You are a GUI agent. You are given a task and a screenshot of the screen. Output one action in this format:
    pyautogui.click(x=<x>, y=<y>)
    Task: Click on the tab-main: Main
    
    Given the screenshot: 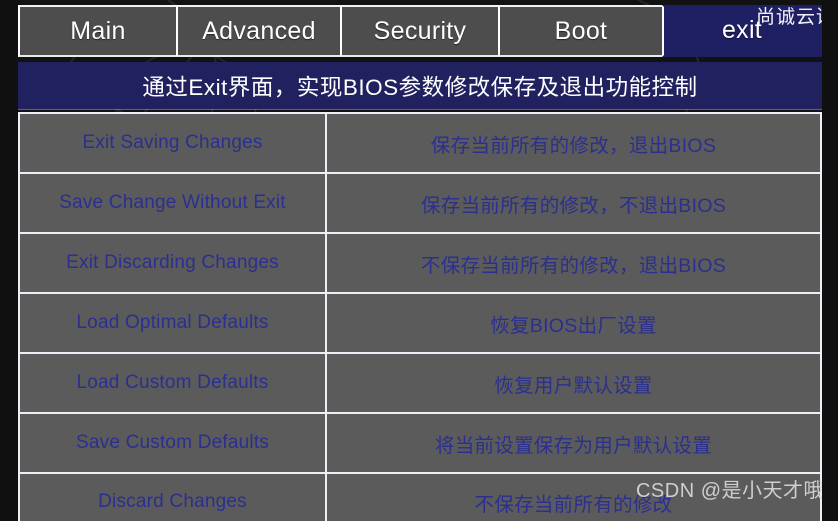 What is the action you would take?
    pyautogui.click(x=98, y=31)
    